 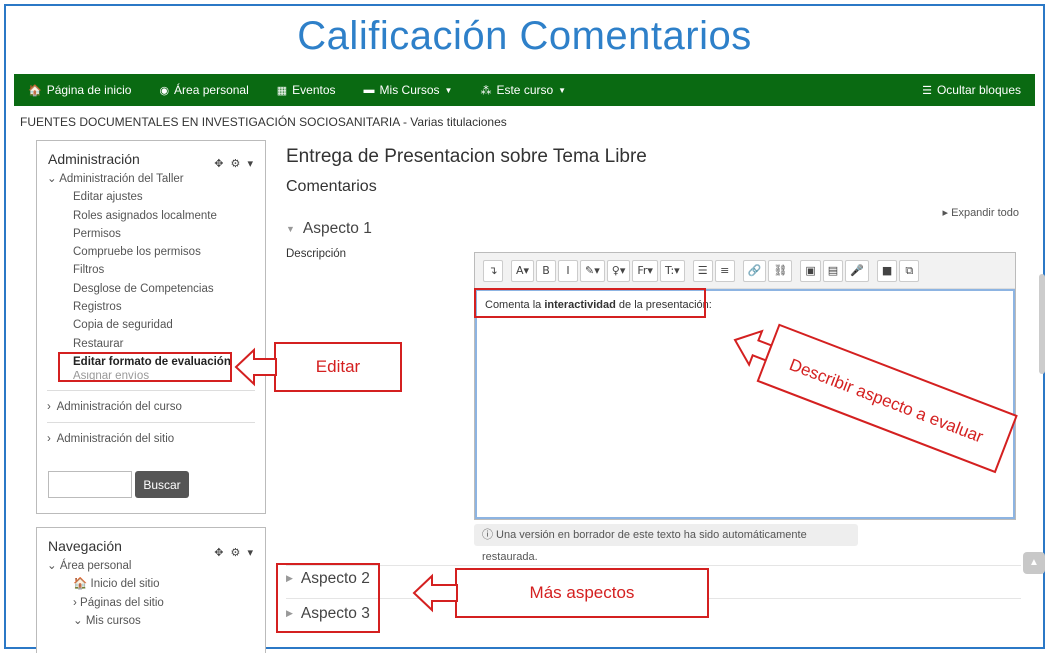 What do you see at coordinates (331, 186) in the screenshot?
I see `page-subtitle: Comentarios` at bounding box center [331, 186].